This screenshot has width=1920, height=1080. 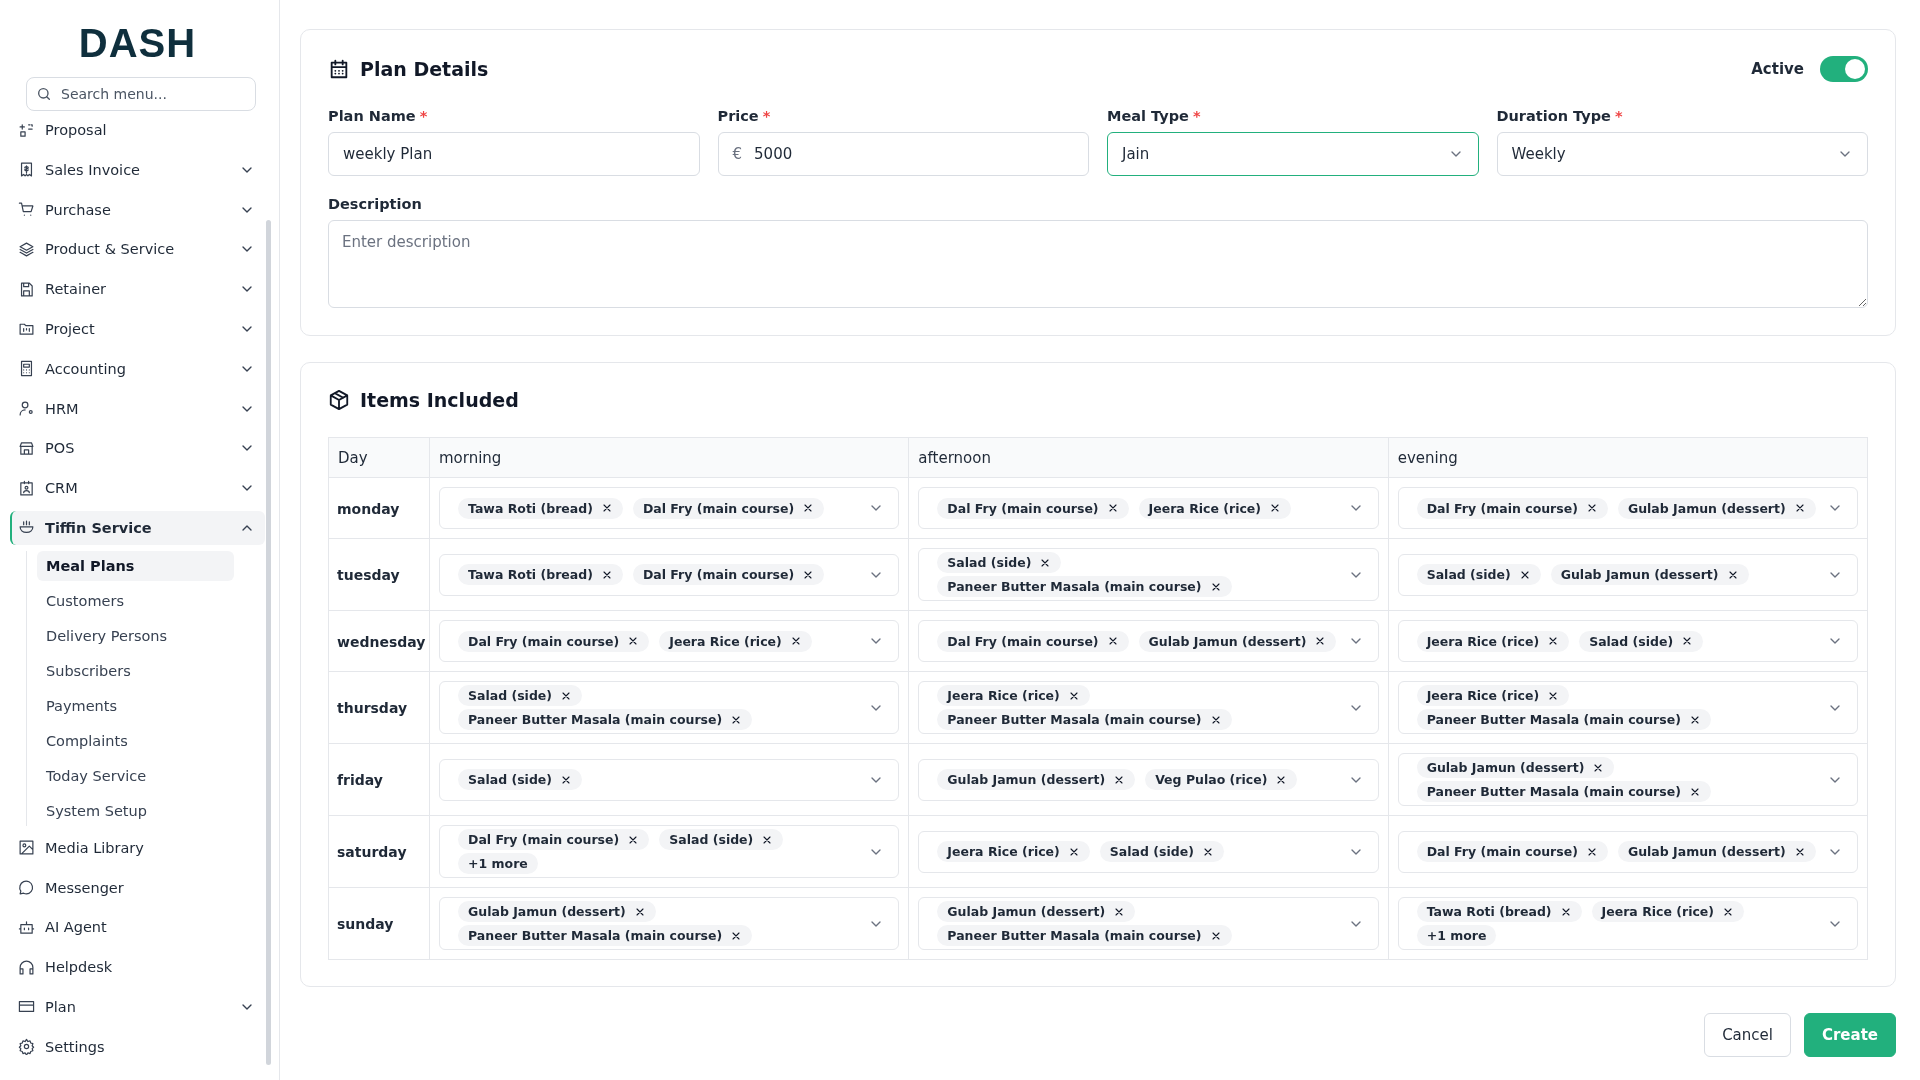 What do you see at coordinates (137, 408) in the screenshot?
I see `sidebar-item: HRM` at bounding box center [137, 408].